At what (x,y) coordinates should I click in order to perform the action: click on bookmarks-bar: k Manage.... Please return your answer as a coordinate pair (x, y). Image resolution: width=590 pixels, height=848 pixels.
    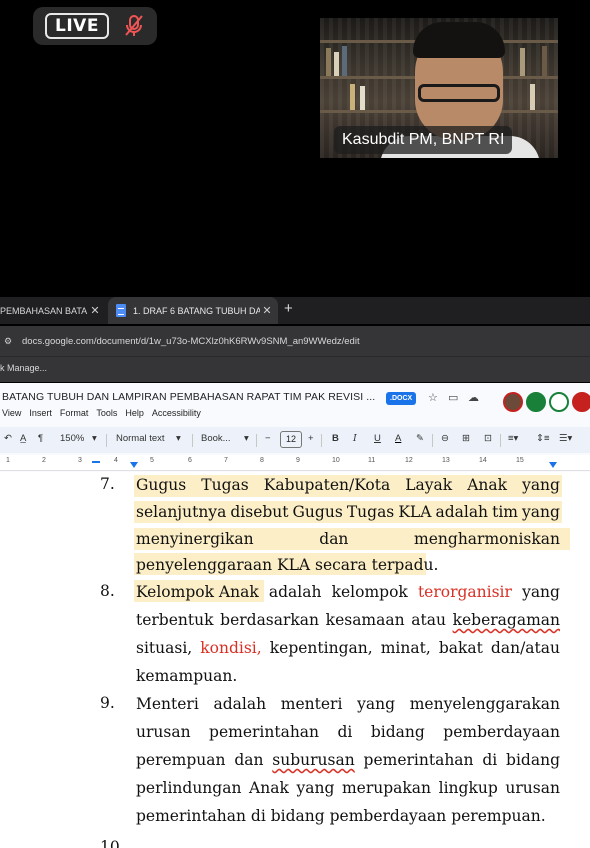
    Looking at the image, I should click on (295, 369).